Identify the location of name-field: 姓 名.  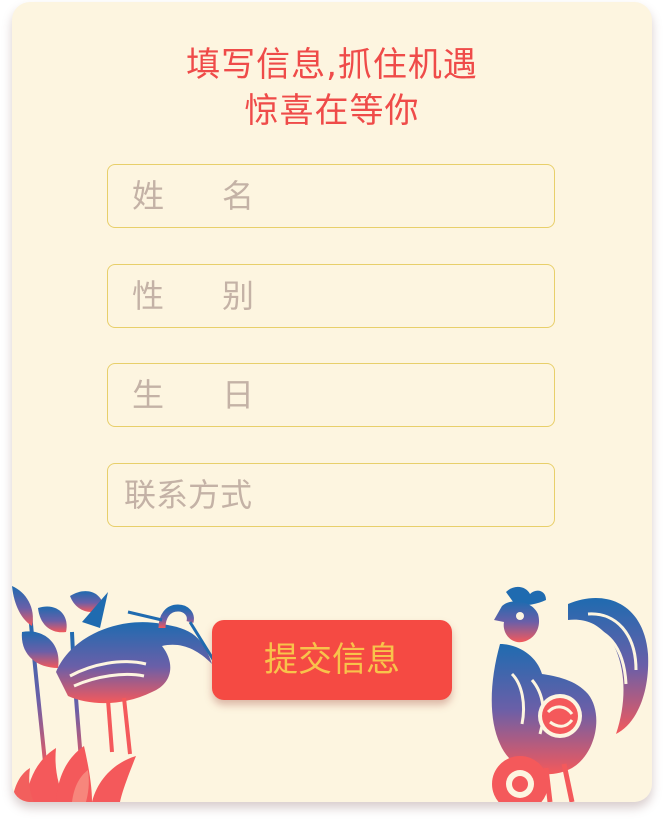
(331, 196).